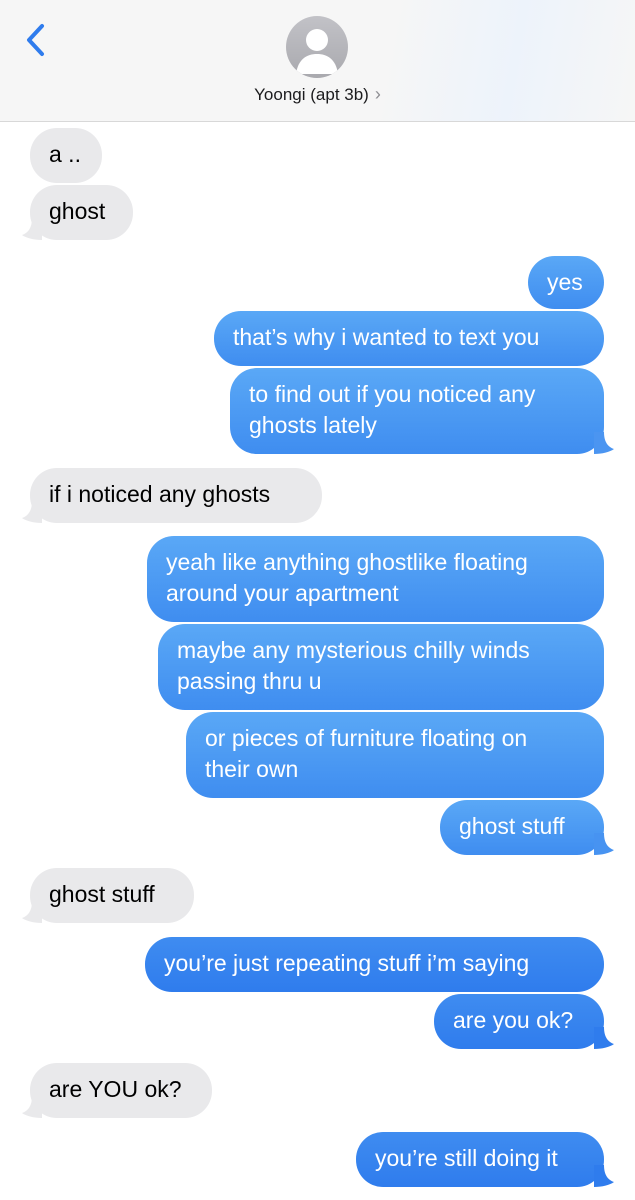 The height and width of the screenshot is (1200, 635). I want to click on message-bubble-outgoing: ghost stuff, so click(522, 827).